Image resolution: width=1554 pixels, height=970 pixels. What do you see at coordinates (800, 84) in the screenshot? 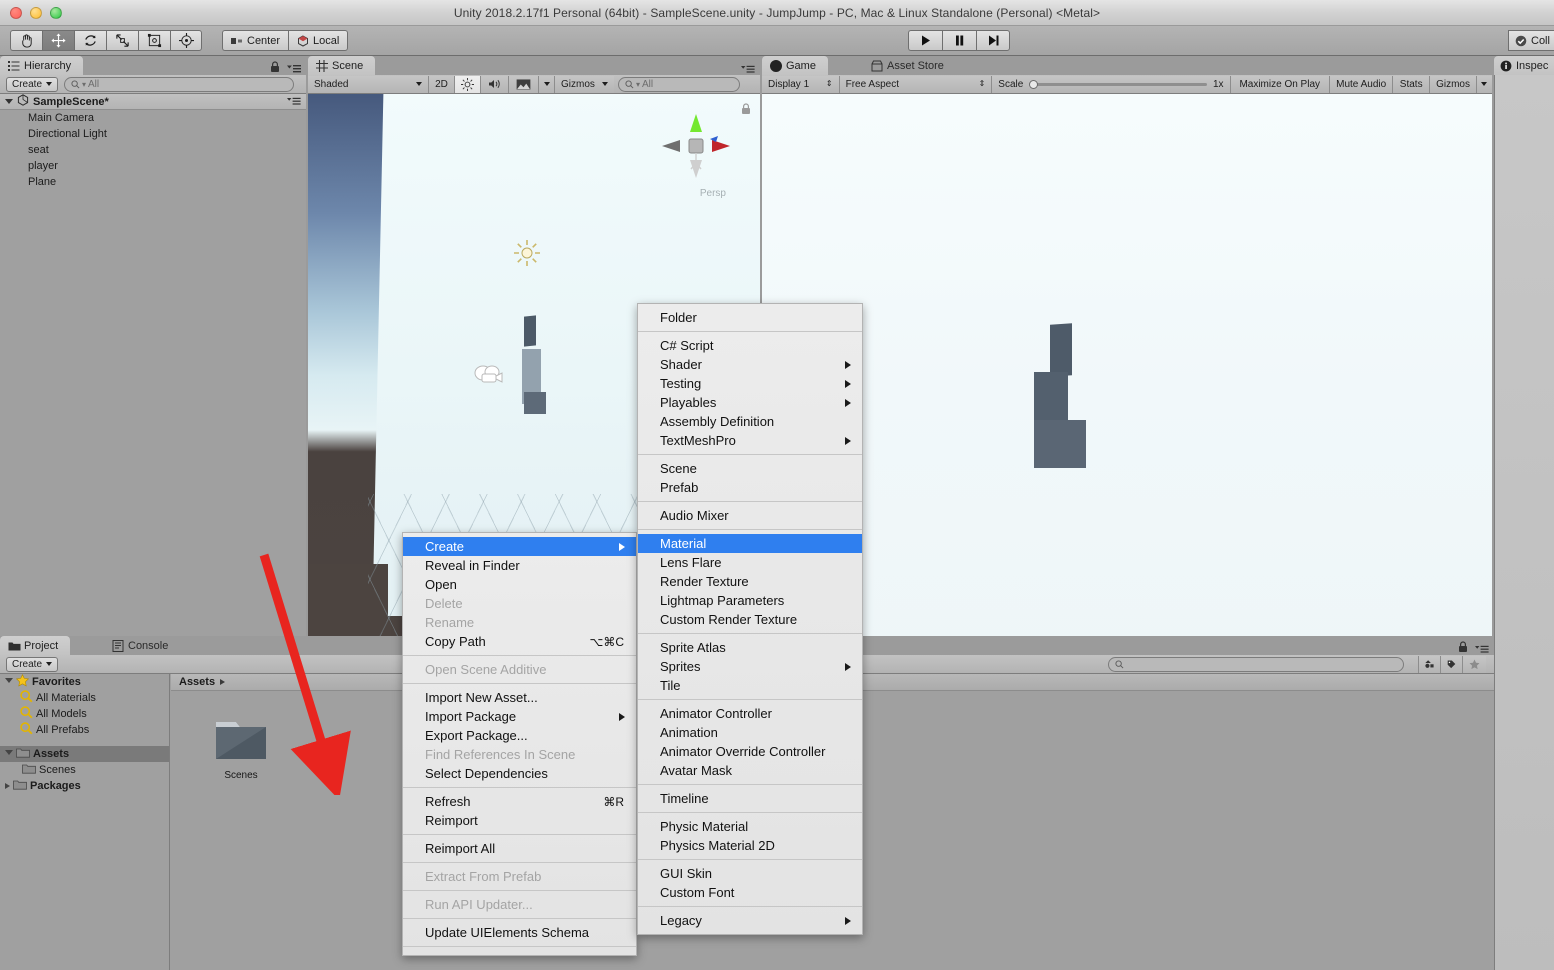
I see `display-dropdown: Display 1 ⇕` at bounding box center [800, 84].